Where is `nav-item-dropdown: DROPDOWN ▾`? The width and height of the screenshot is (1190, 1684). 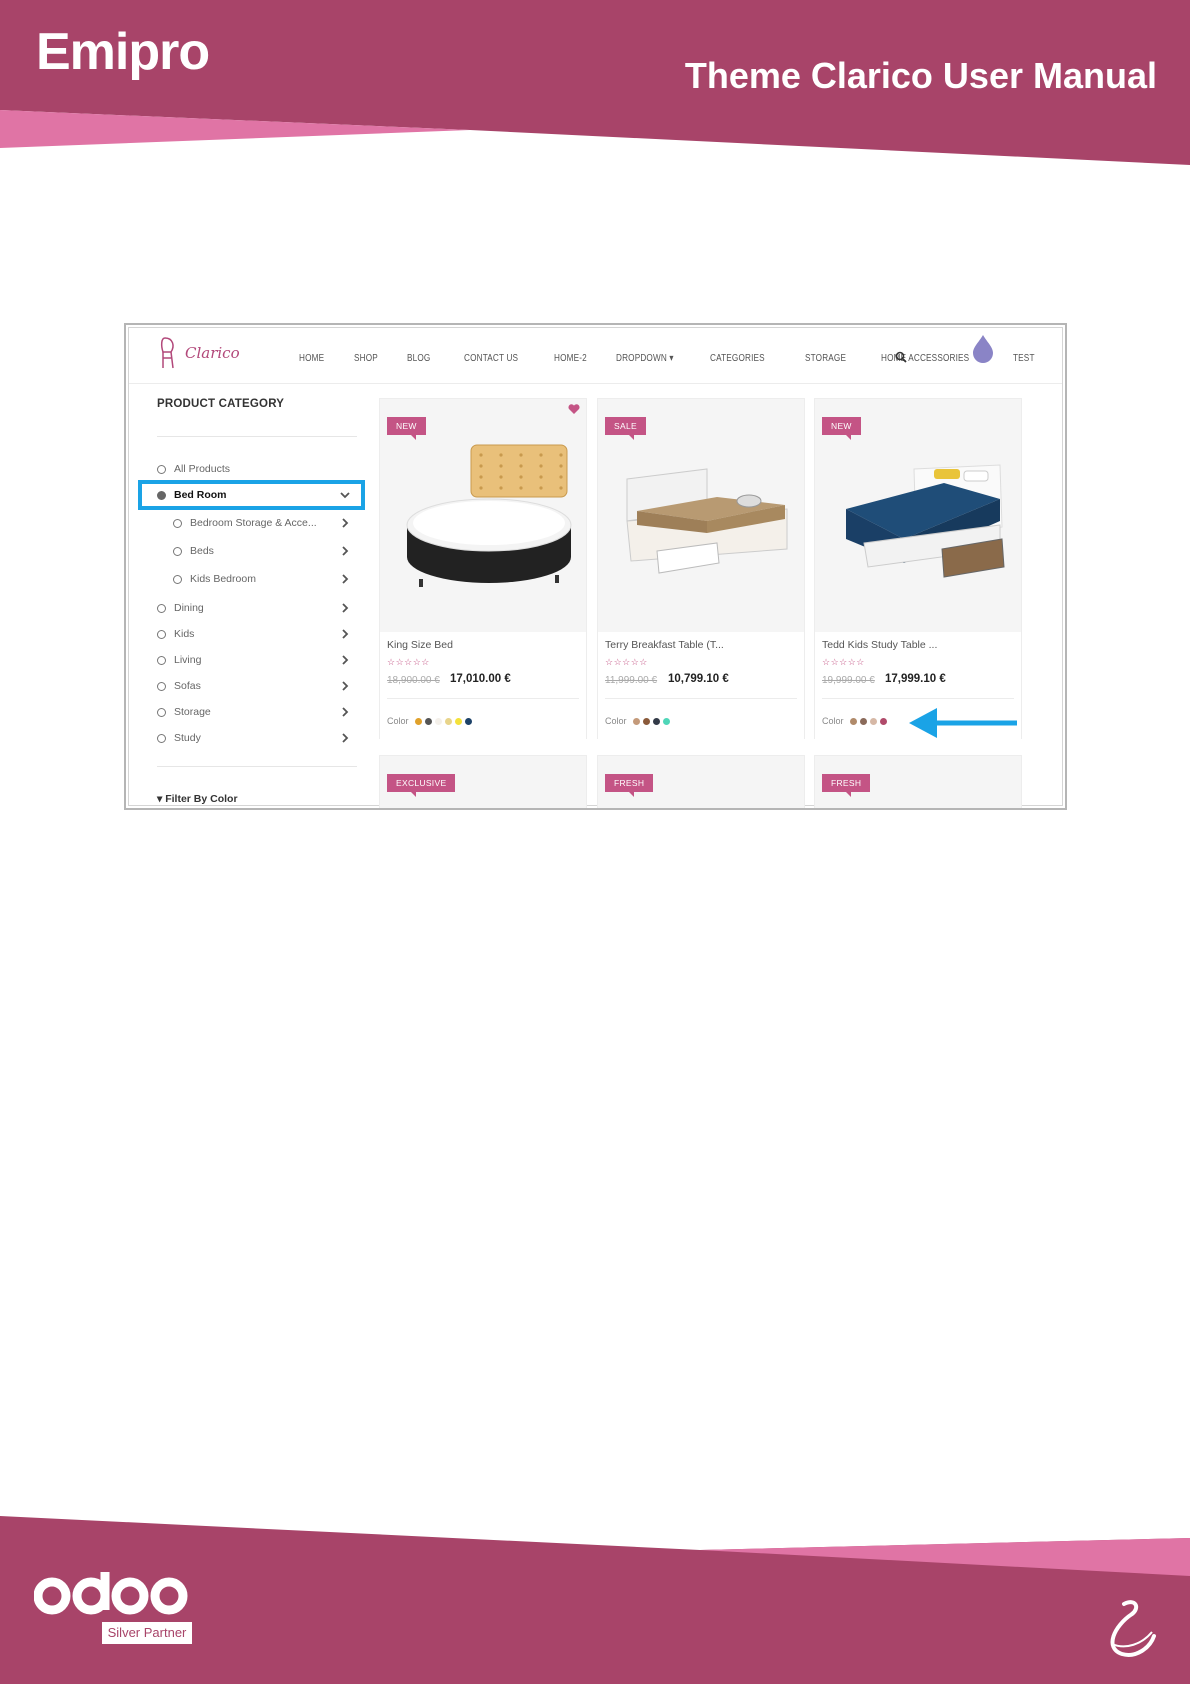 nav-item-dropdown: DROPDOWN ▾ is located at coordinates (645, 358).